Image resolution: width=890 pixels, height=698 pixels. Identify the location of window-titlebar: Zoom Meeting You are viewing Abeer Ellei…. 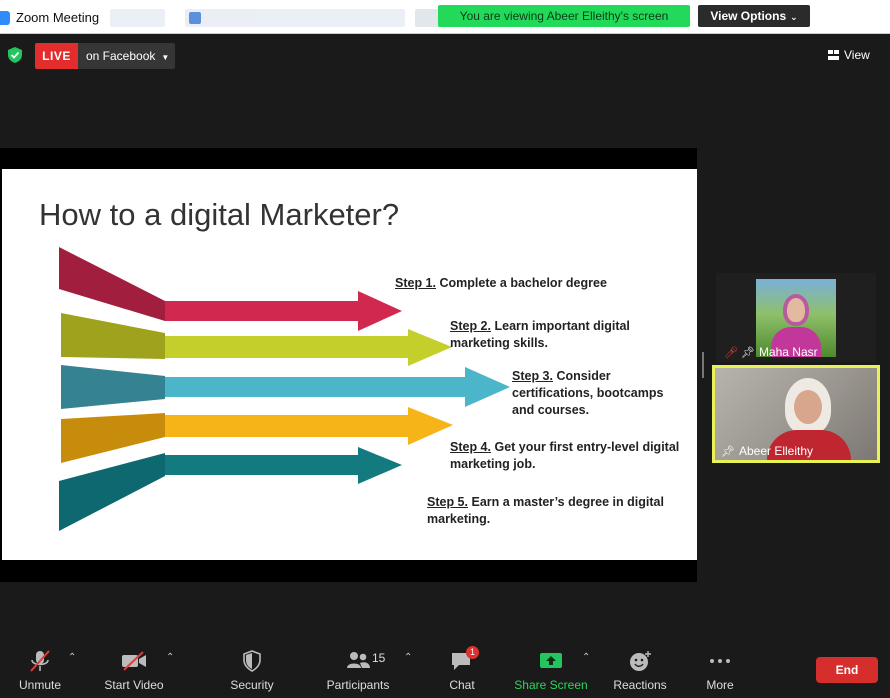
(445, 17).